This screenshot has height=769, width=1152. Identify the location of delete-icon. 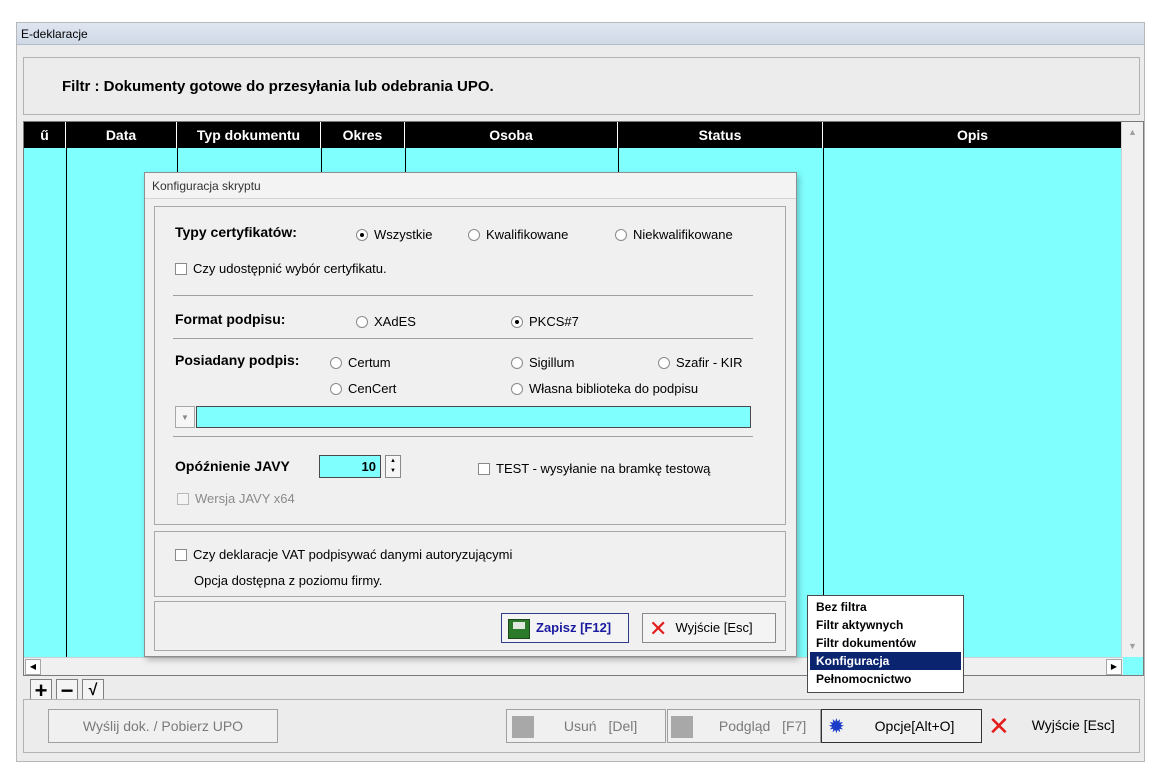
(523, 727).